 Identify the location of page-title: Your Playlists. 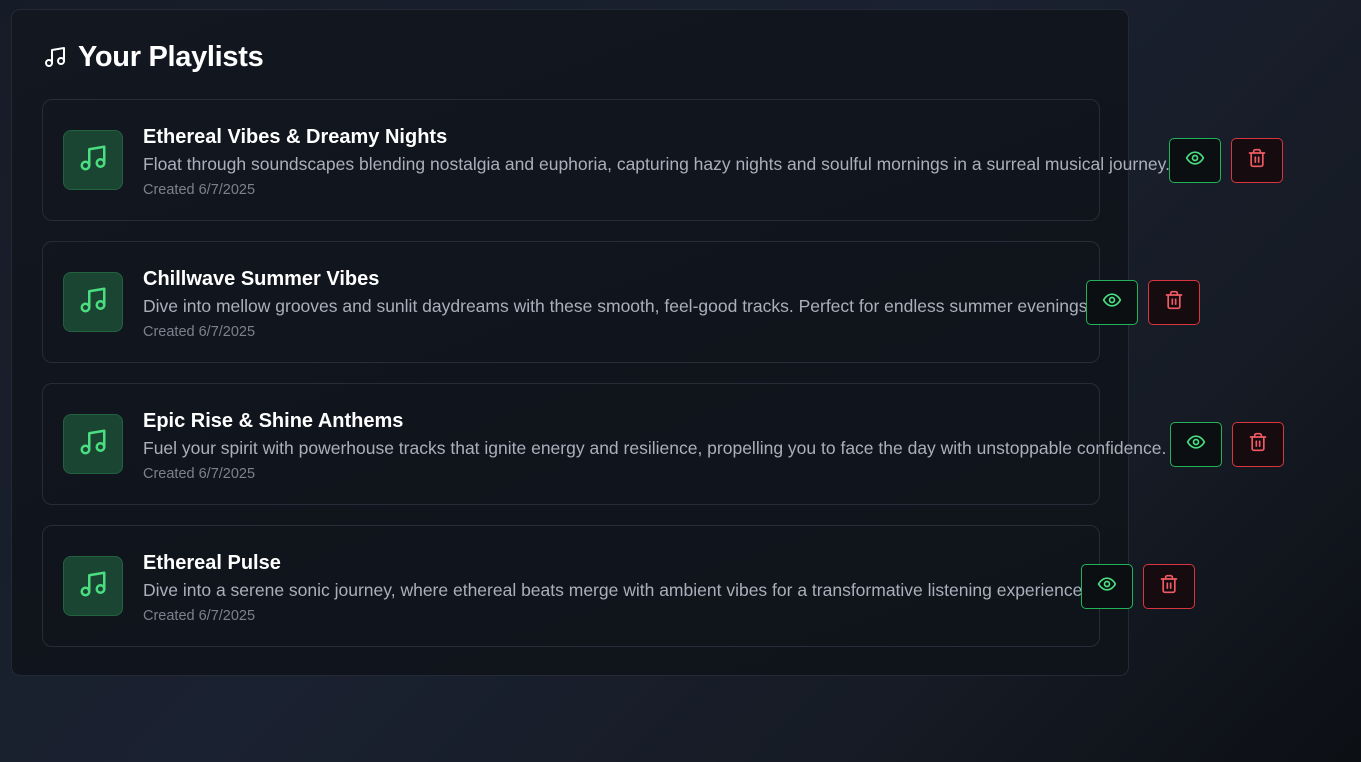
(171, 56).